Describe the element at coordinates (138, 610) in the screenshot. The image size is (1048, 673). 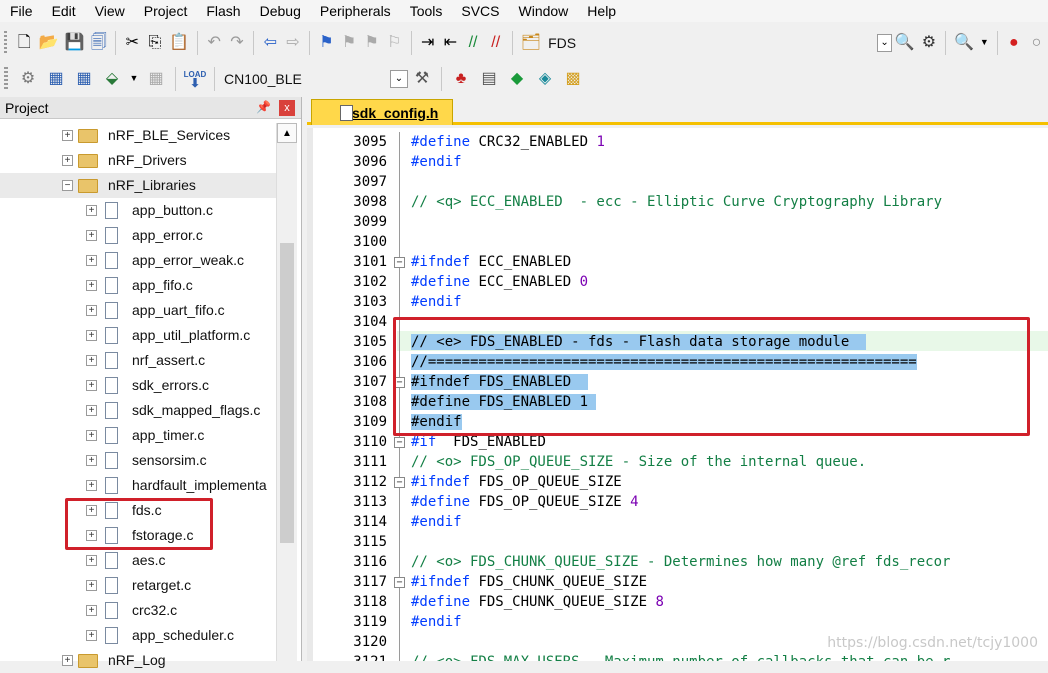
I see `tree-file: +crc32.c` at that location.